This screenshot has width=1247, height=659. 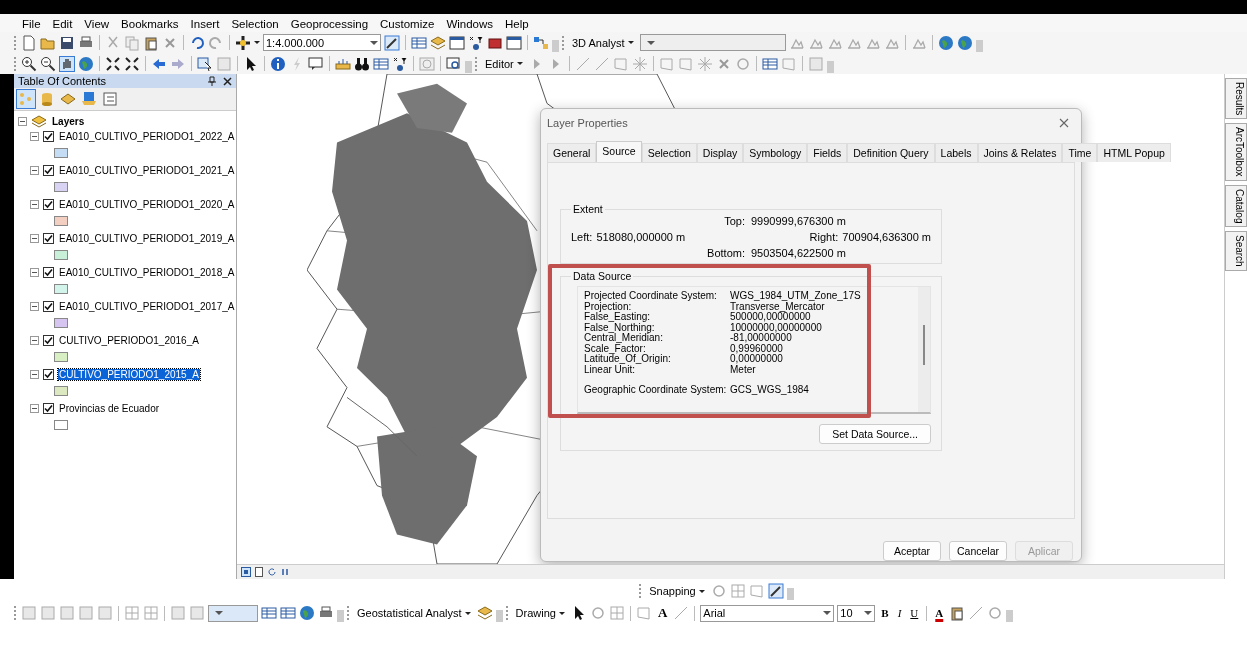 I want to click on font-color-button: A, so click(x=939, y=613).